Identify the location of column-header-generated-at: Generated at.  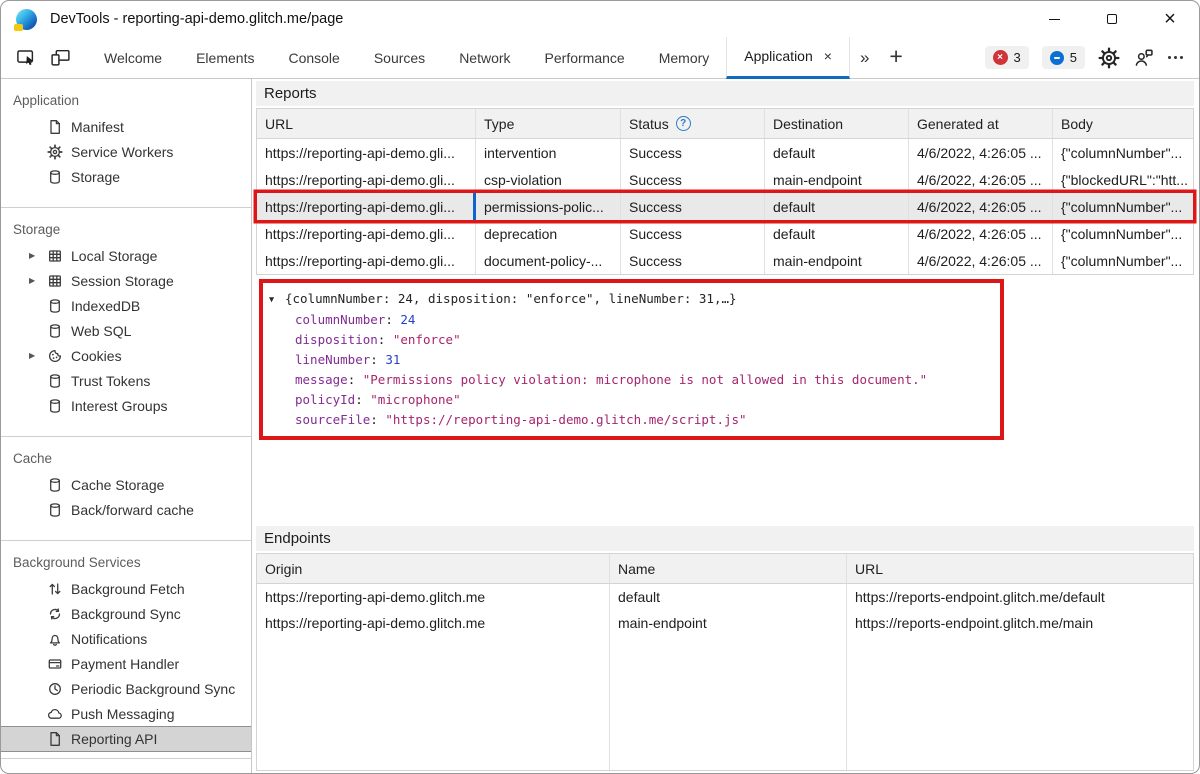
(981, 123).